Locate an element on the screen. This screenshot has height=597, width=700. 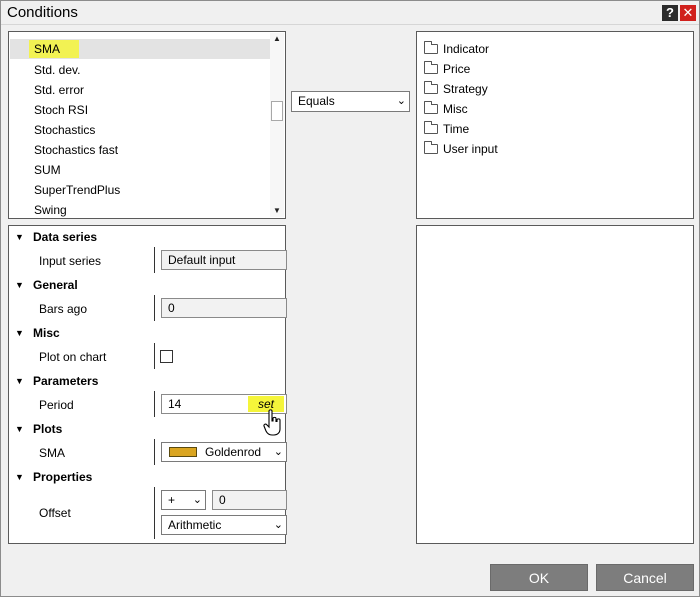
operator-select: Equals ⌄ is located at coordinates (350, 101).